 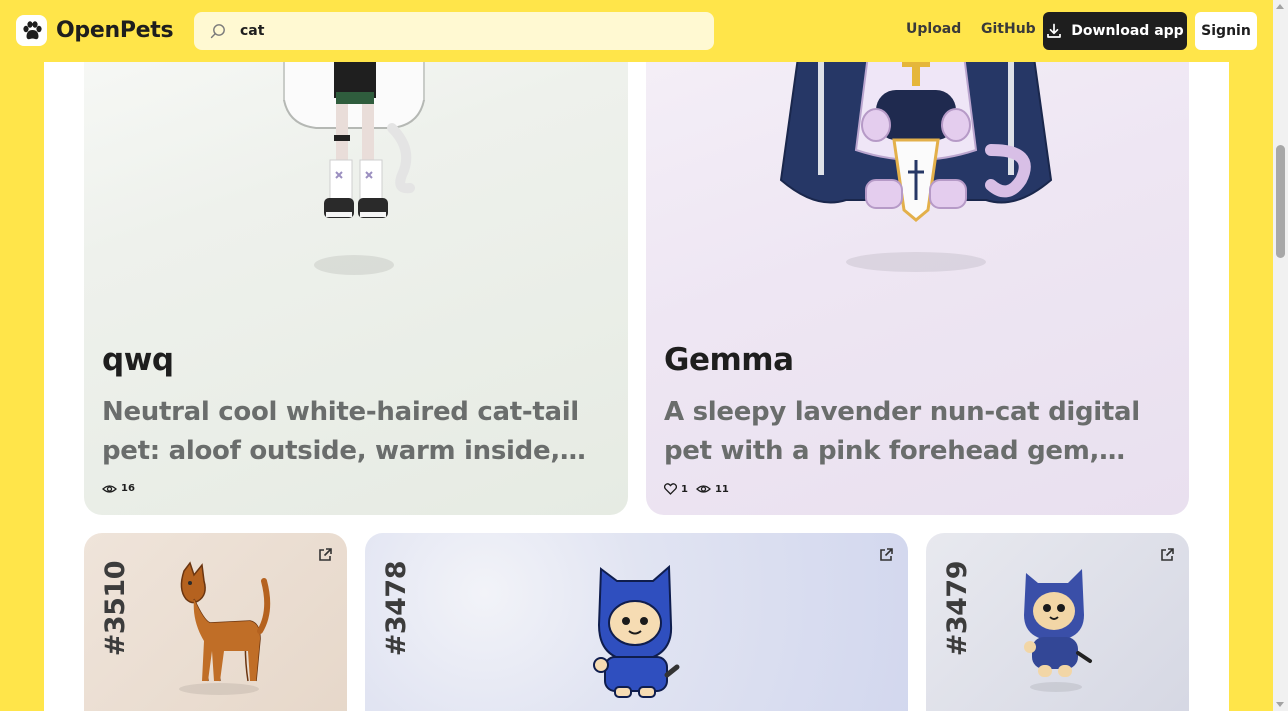 What do you see at coordinates (217, 31) in the screenshot?
I see `search-icon` at bounding box center [217, 31].